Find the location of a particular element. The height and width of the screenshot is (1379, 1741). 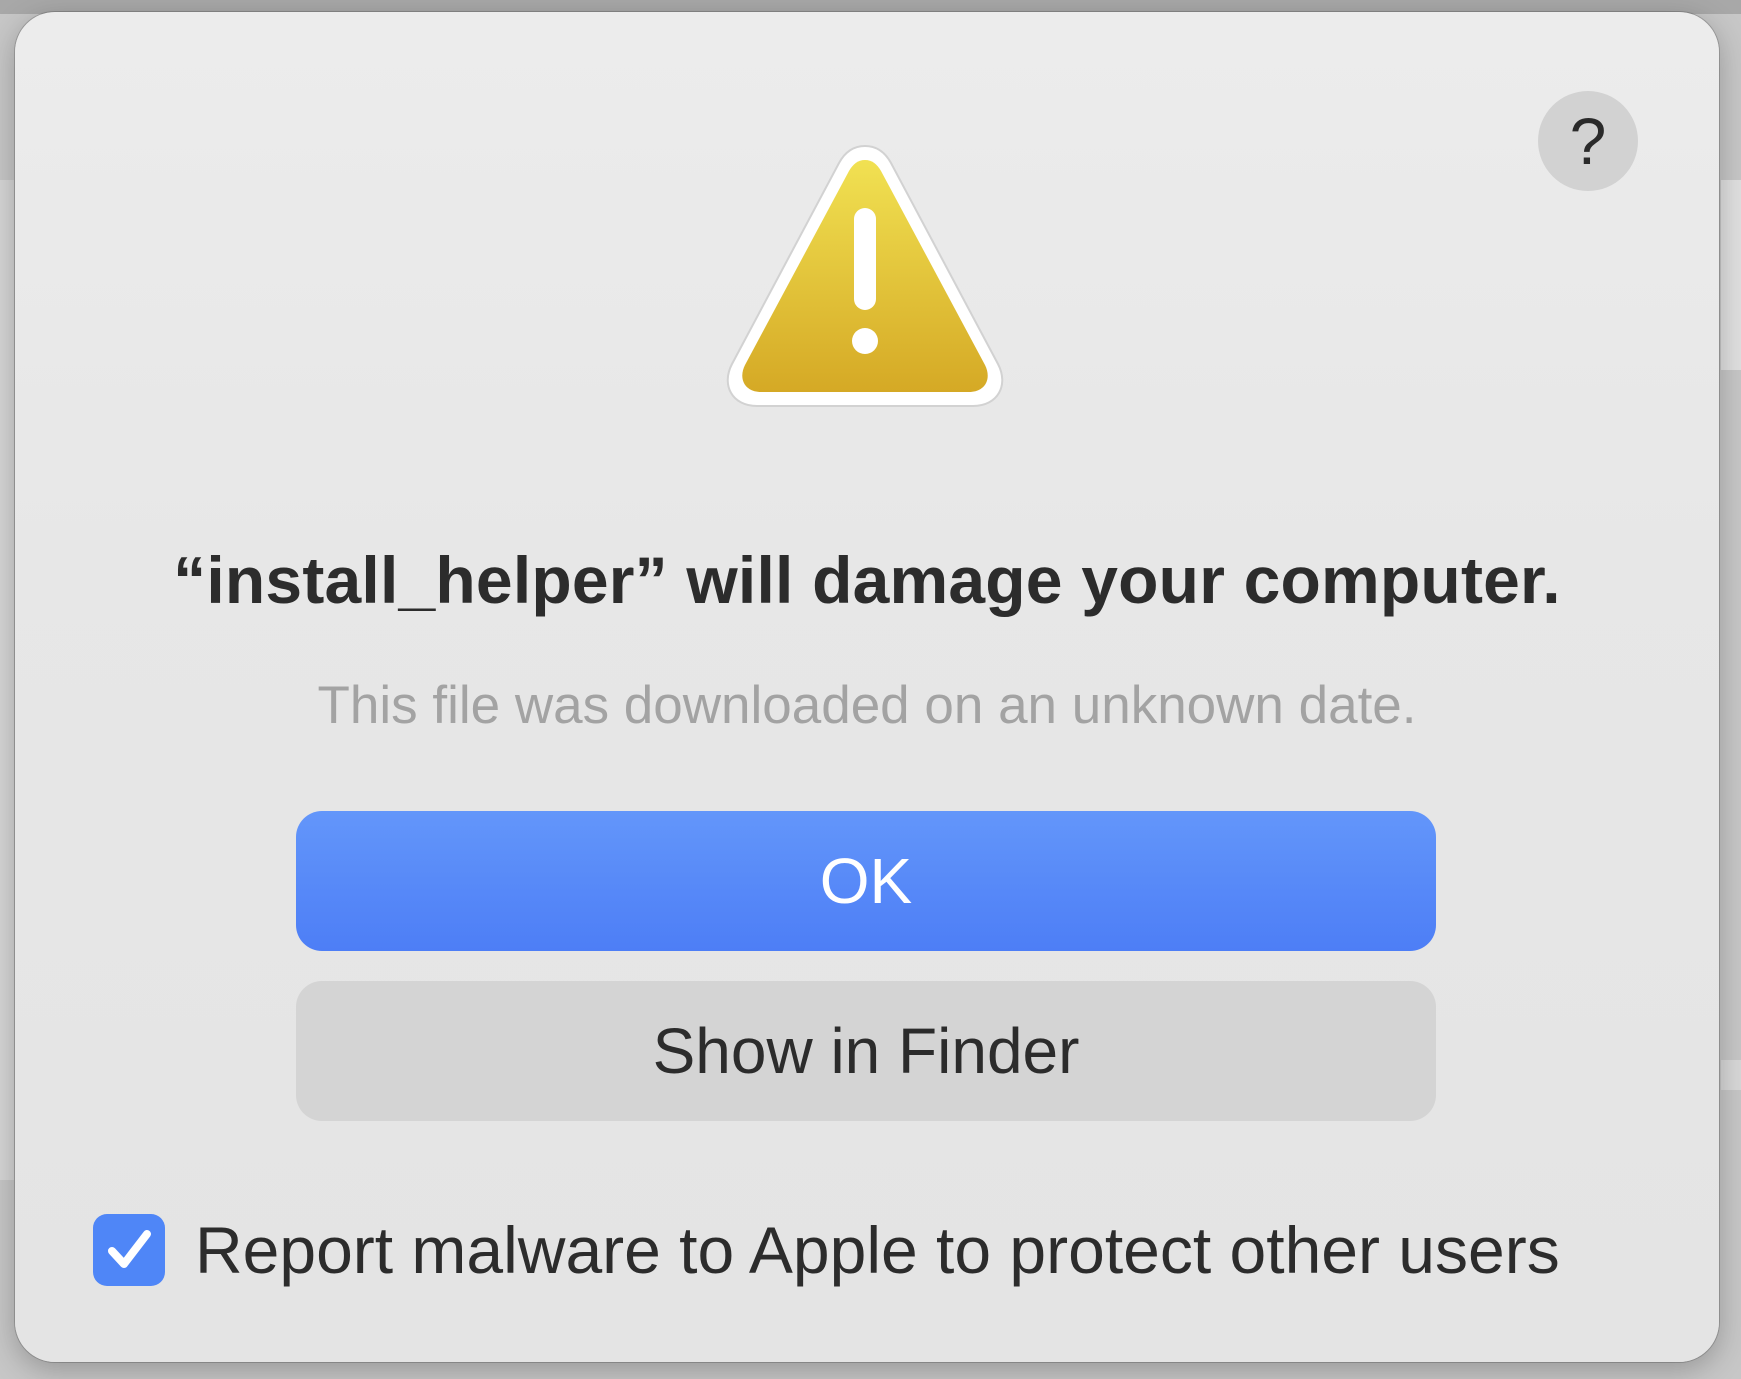

checkmark-icon is located at coordinates (129, 1249).